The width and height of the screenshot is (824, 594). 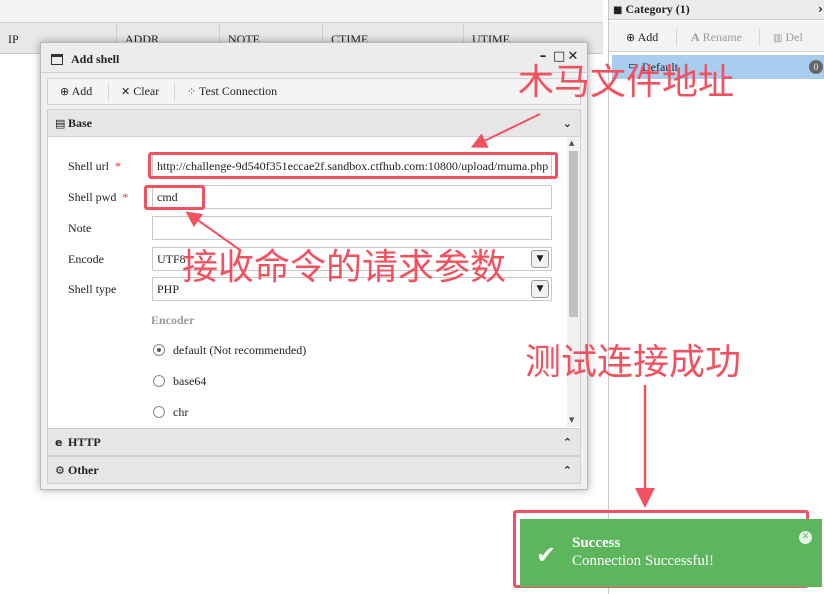 What do you see at coordinates (546, 555) in the screenshot?
I see `check-icon: ✔` at bounding box center [546, 555].